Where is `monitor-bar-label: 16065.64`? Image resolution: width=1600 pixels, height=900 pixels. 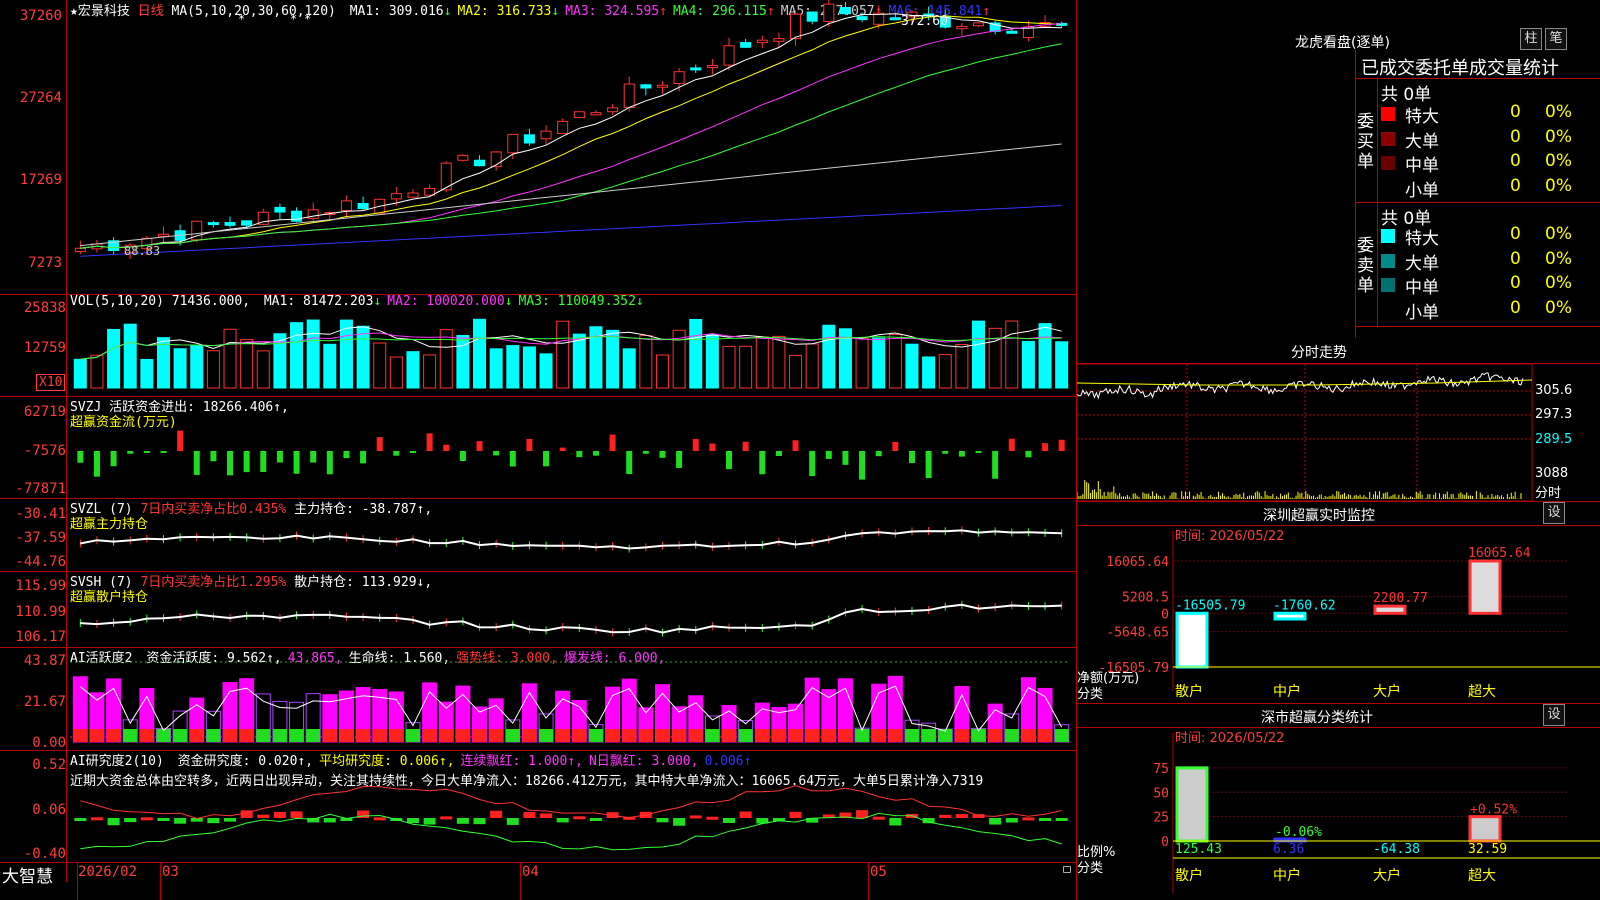 monitor-bar-label: 16065.64 is located at coordinates (1499, 553).